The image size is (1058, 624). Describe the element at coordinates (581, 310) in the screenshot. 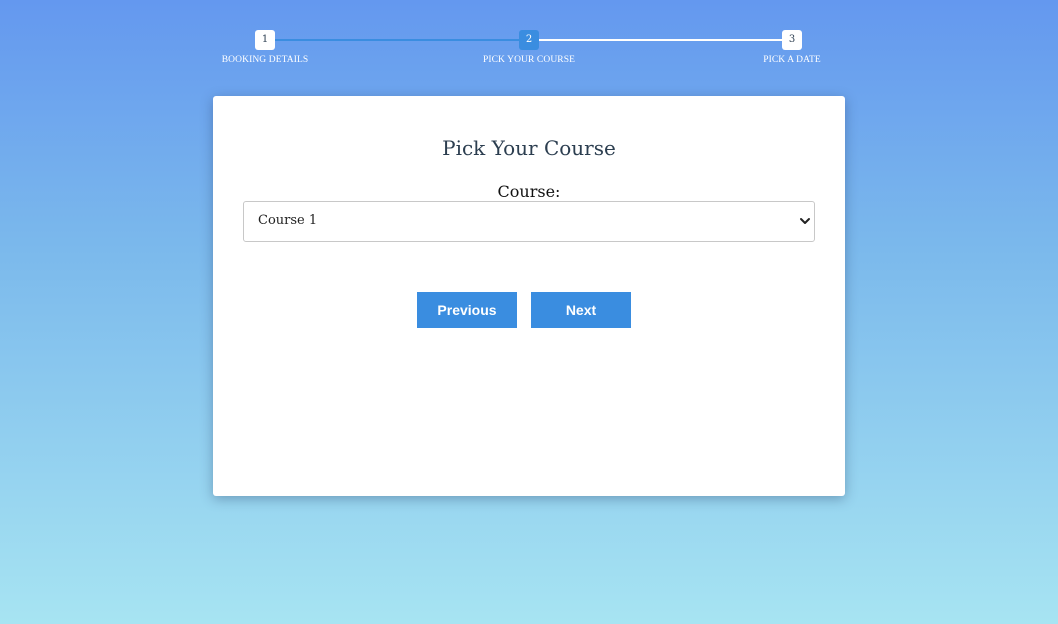

I see `next-button: Next` at that location.